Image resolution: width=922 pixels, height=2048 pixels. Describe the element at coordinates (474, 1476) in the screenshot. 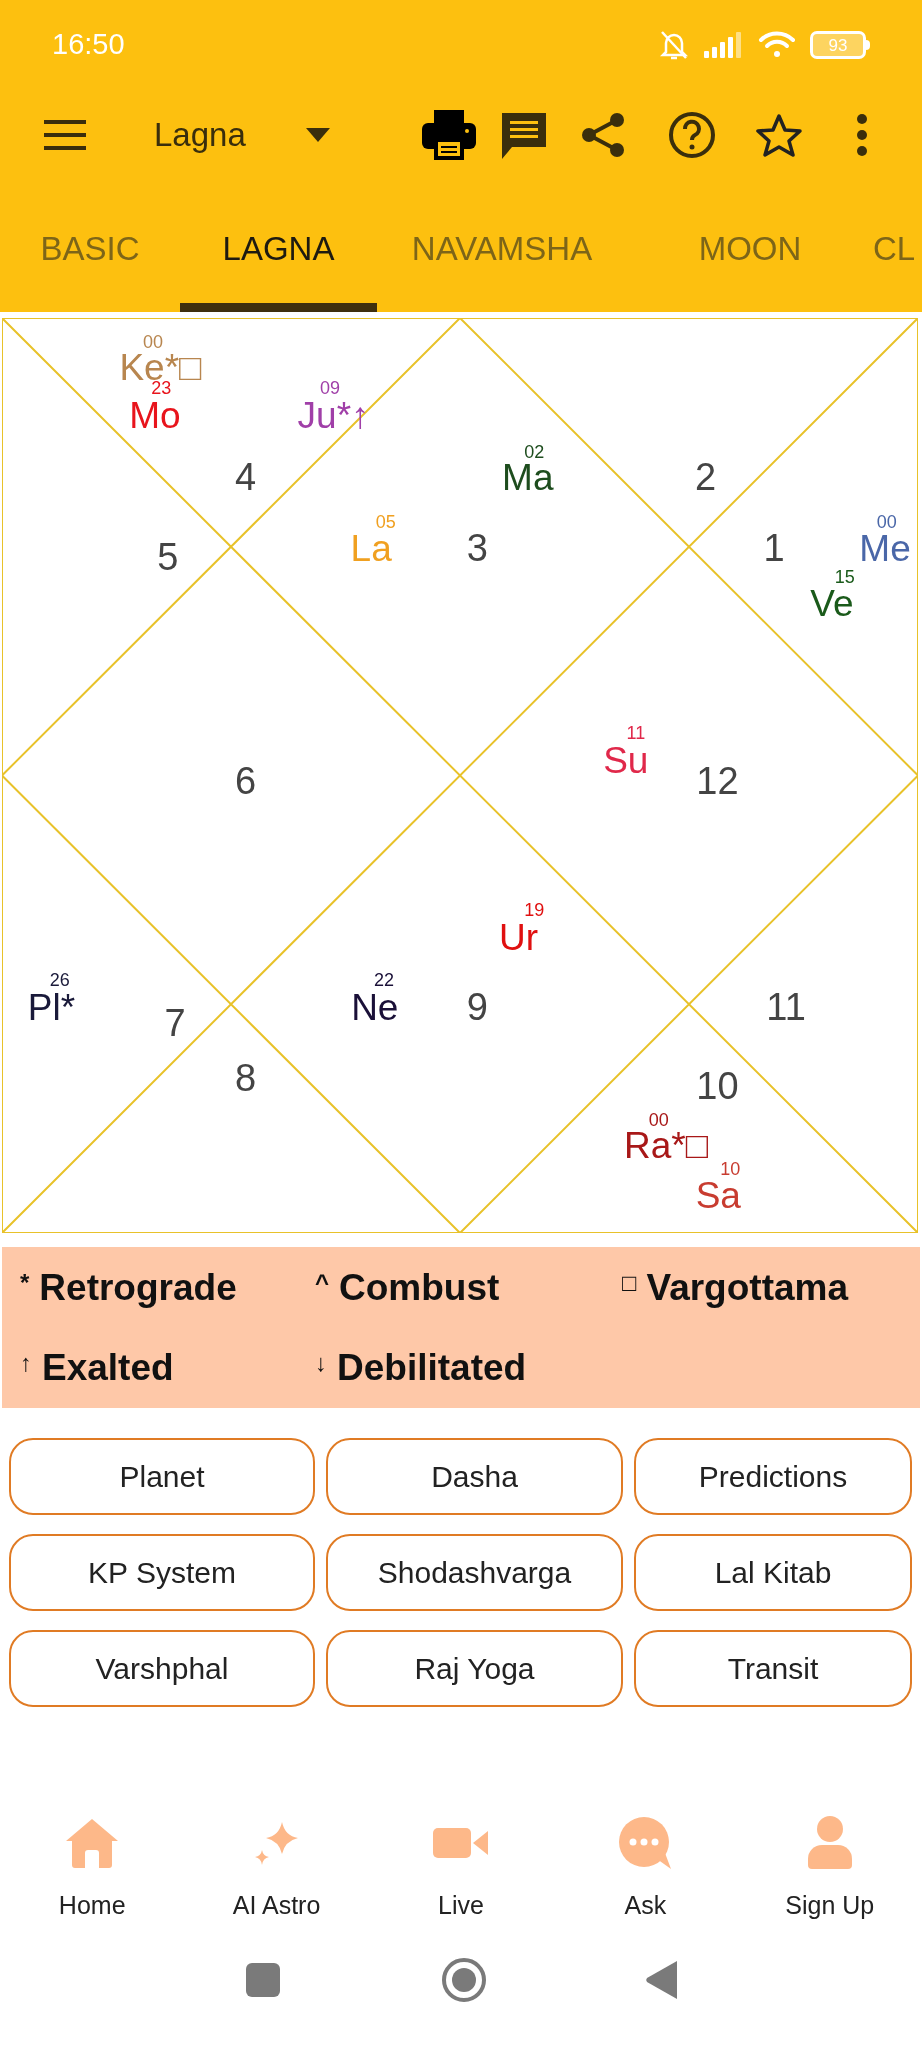

I see `section-button: Dasha` at that location.